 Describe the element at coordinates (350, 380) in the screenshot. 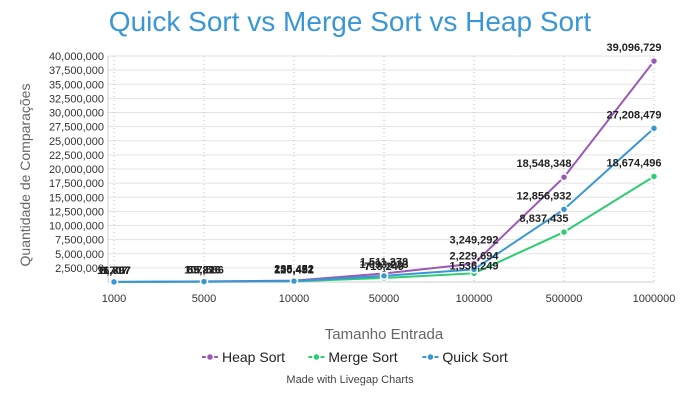

I see `footer-credit: Made with Livegap Charts` at that location.